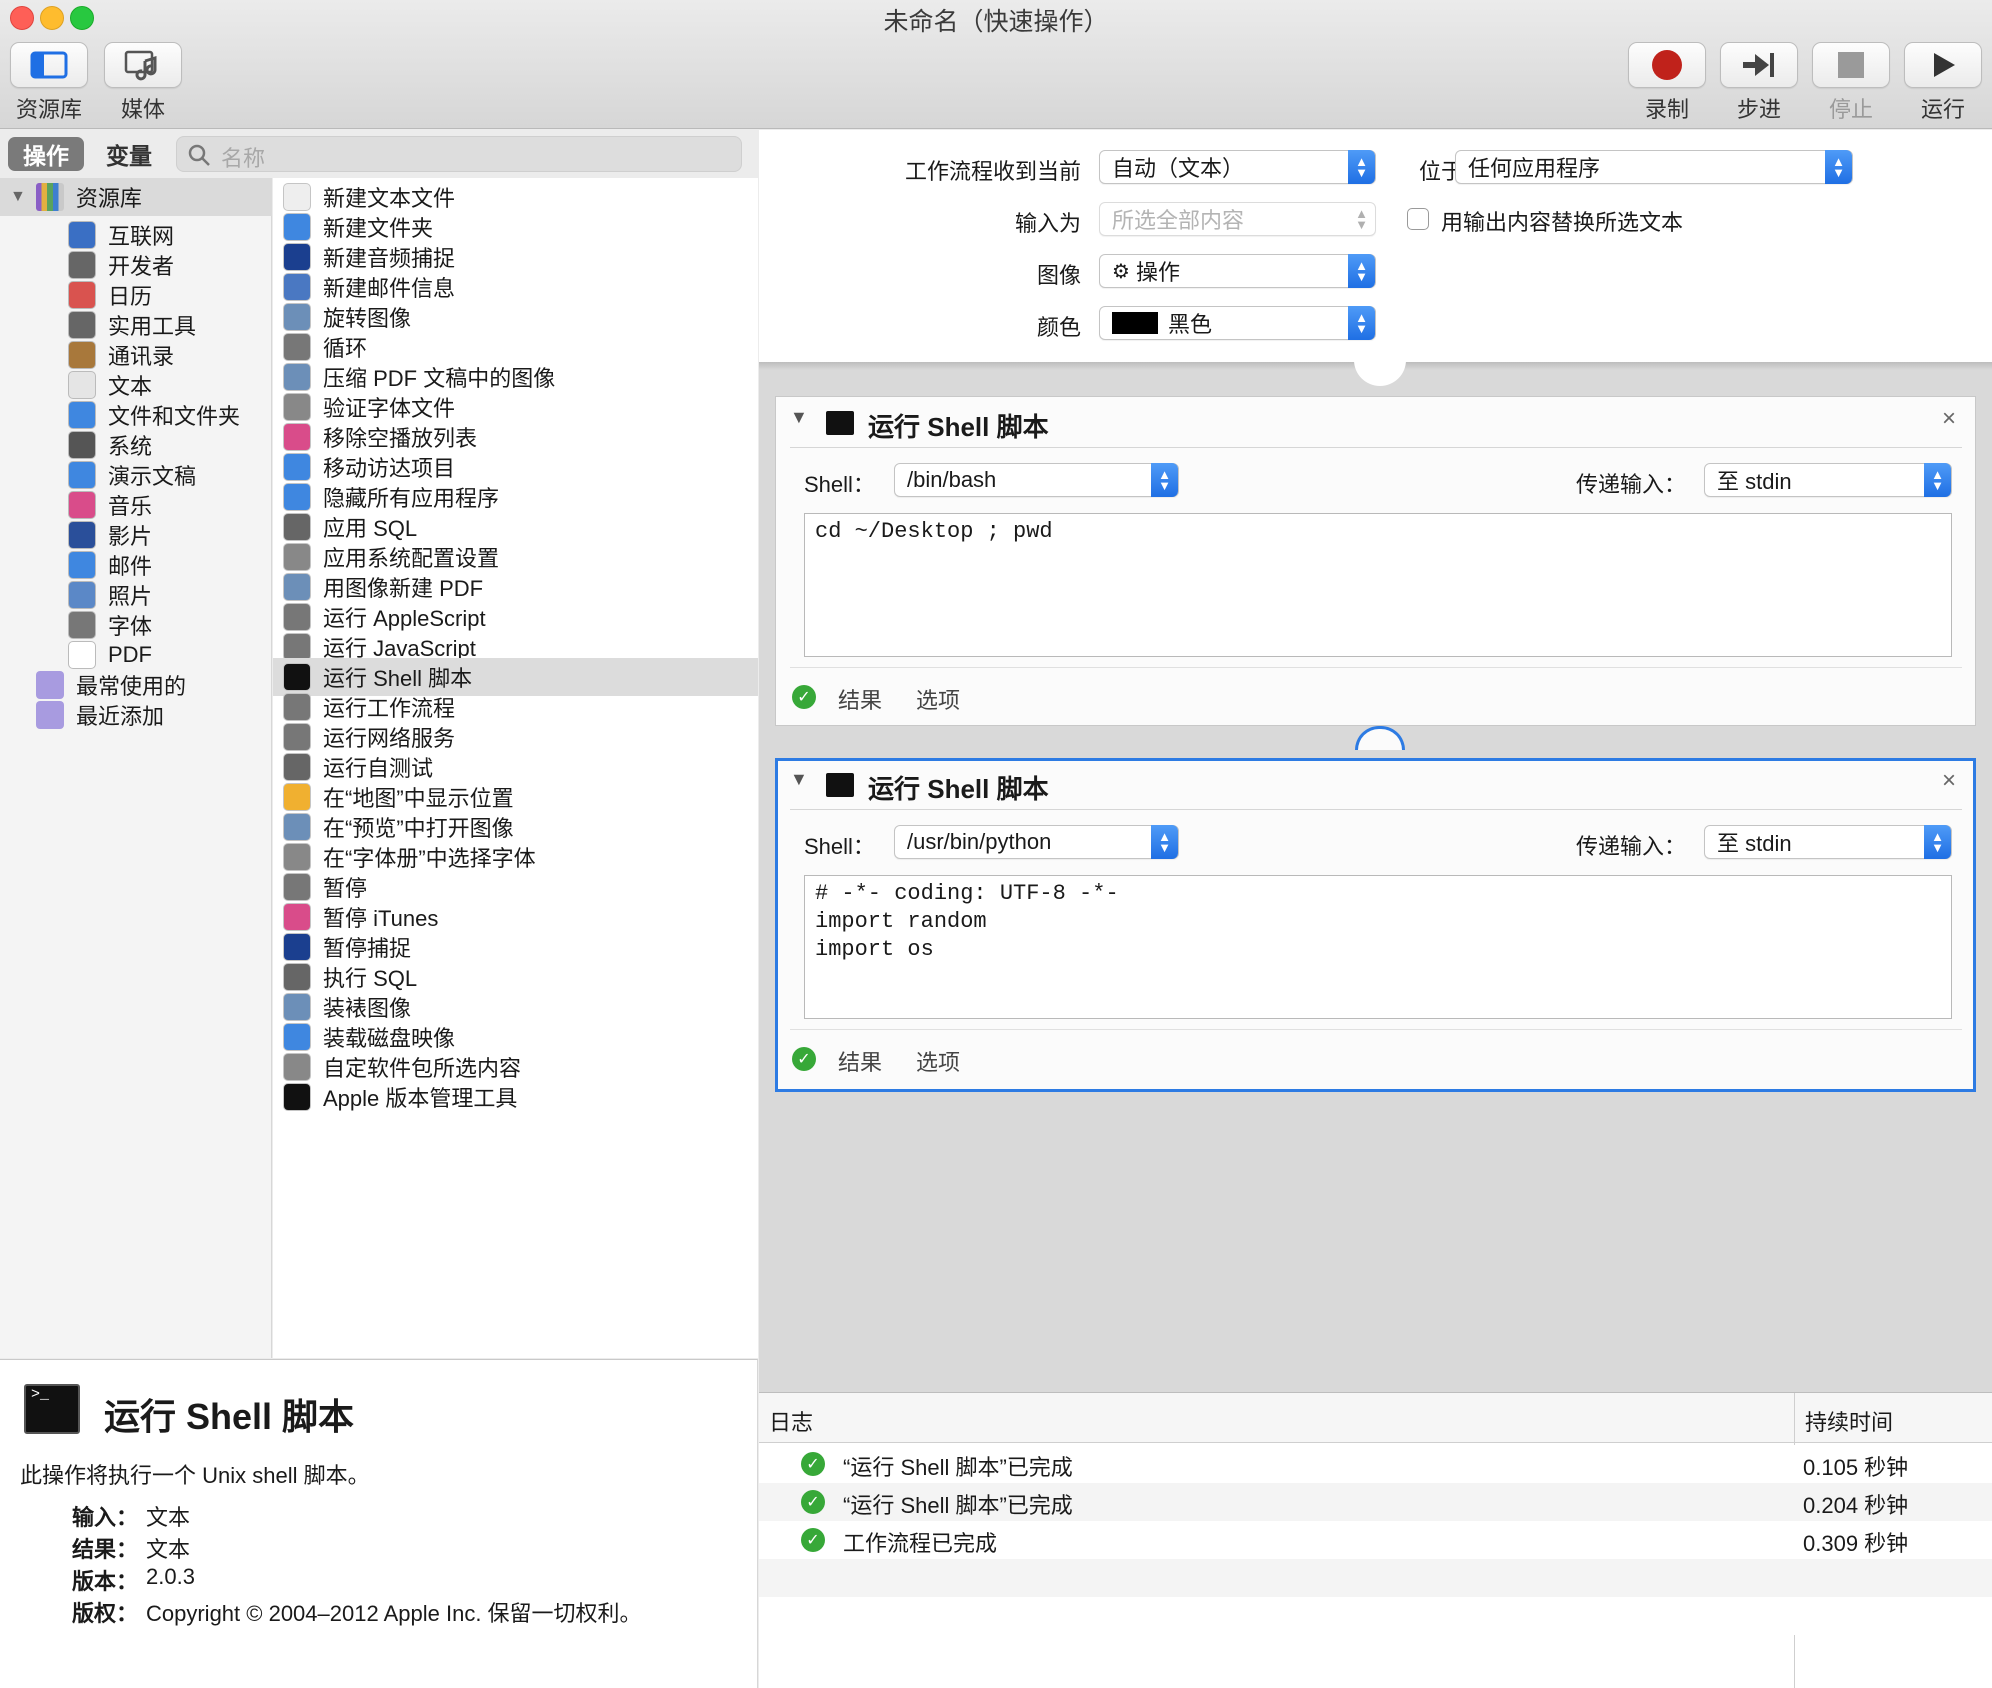  Describe the element at coordinates (1058, 275) in the screenshot. I see `image-label: 图像` at that location.